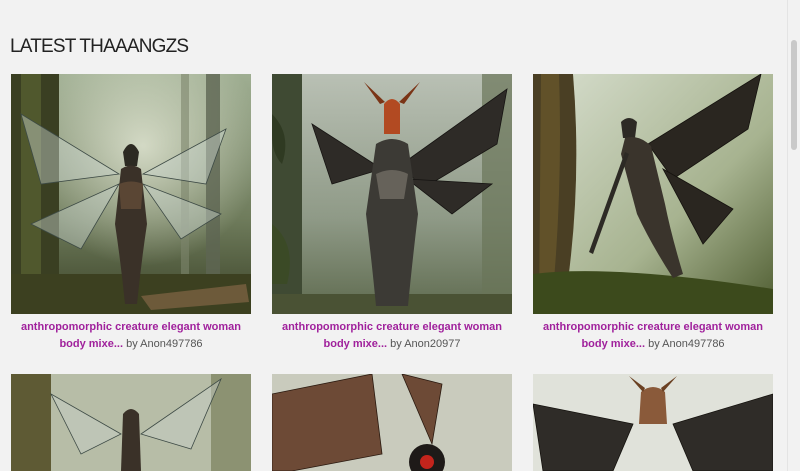  Describe the element at coordinates (793, 235) in the screenshot. I see `vertical-scrollbar` at that location.